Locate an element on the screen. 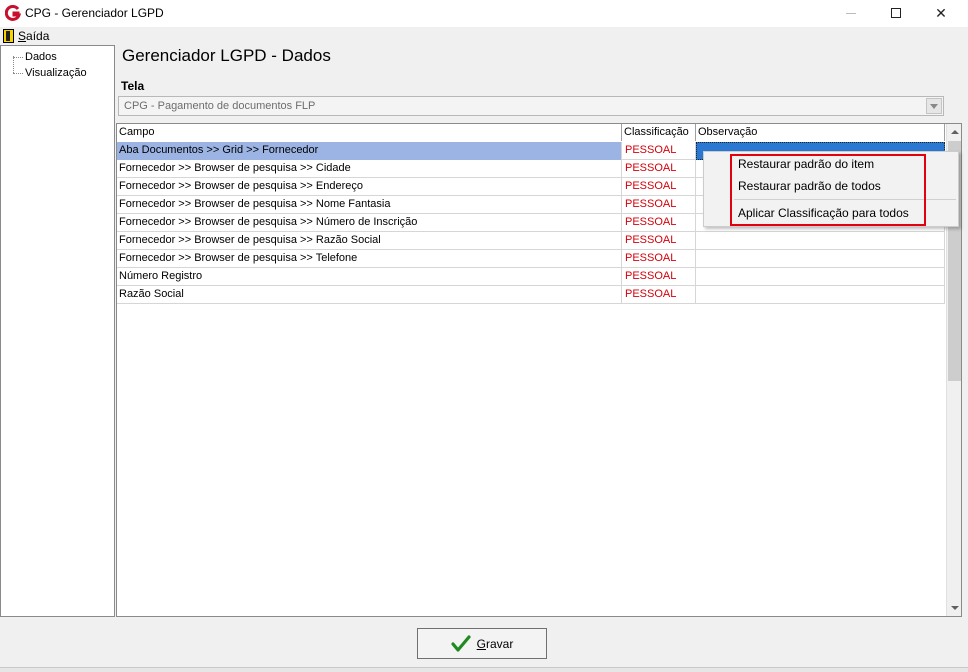  window-title: CPG - Gerenciador LGPD is located at coordinates (94, 13).